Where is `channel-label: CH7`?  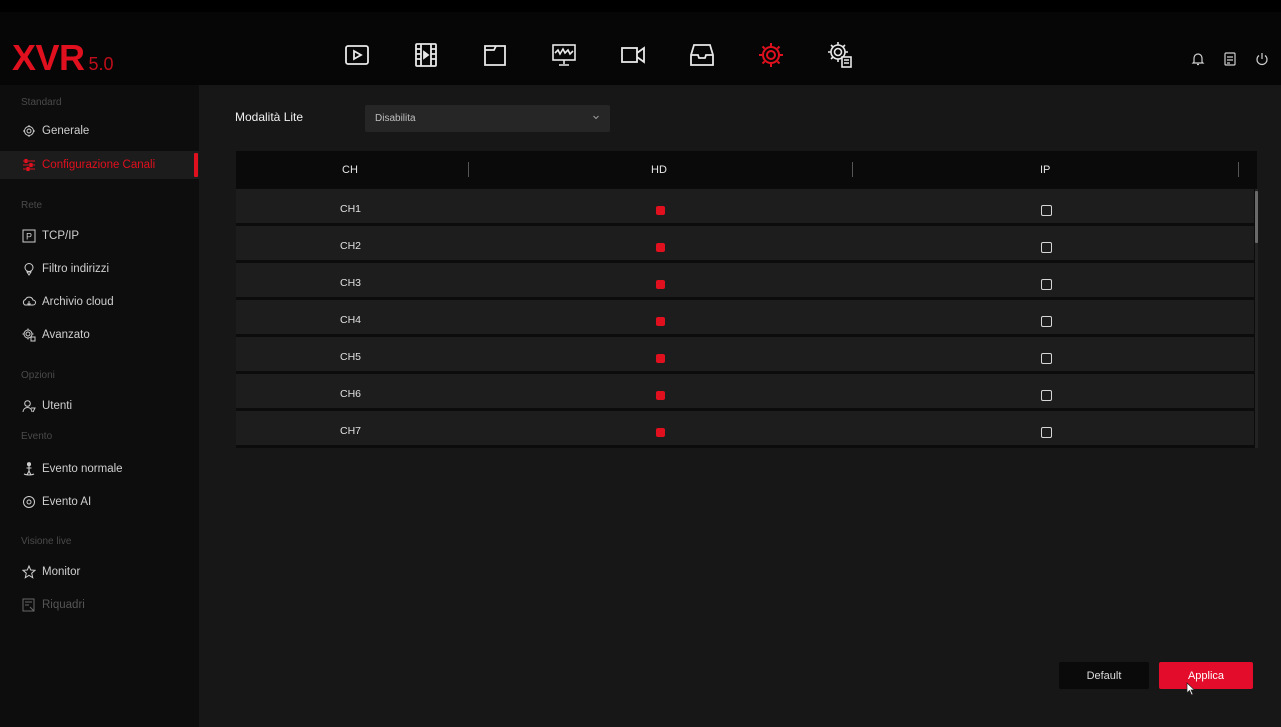
channel-label: CH7 is located at coordinates (351, 431).